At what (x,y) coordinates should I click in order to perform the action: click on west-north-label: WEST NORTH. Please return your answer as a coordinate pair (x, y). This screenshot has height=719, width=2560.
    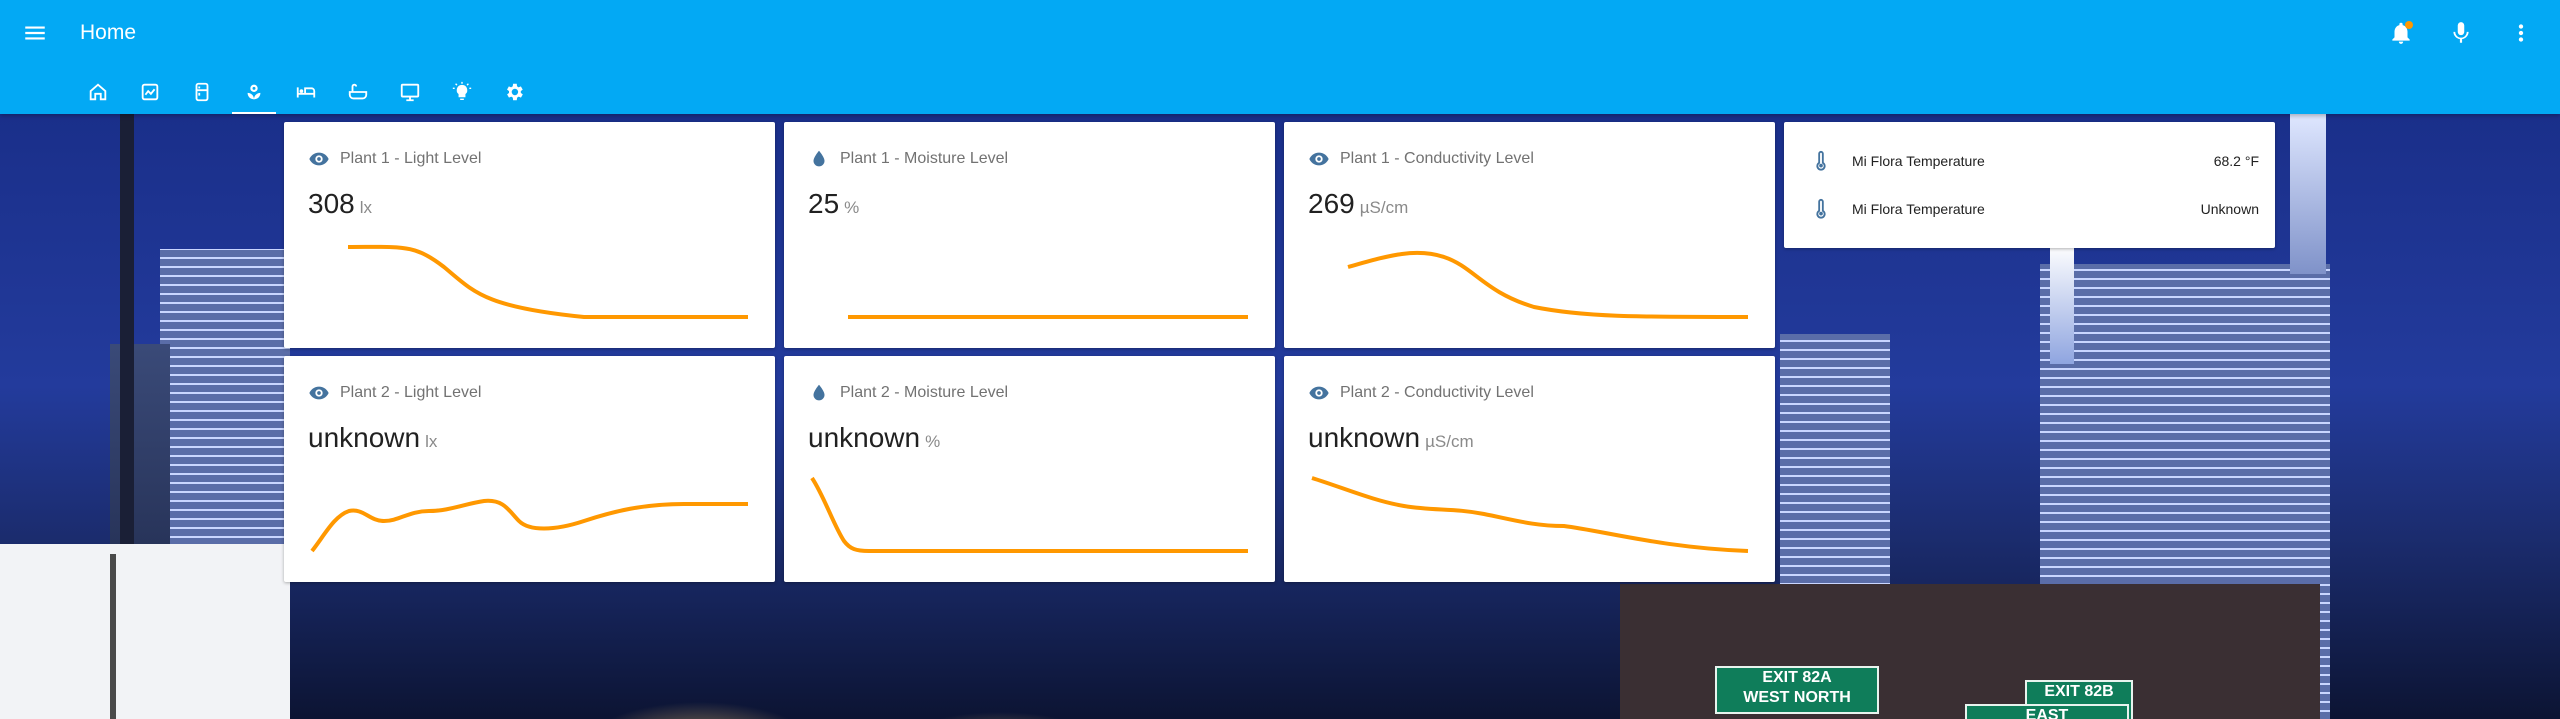
    Looking at the image, I should click on (1797, 697).